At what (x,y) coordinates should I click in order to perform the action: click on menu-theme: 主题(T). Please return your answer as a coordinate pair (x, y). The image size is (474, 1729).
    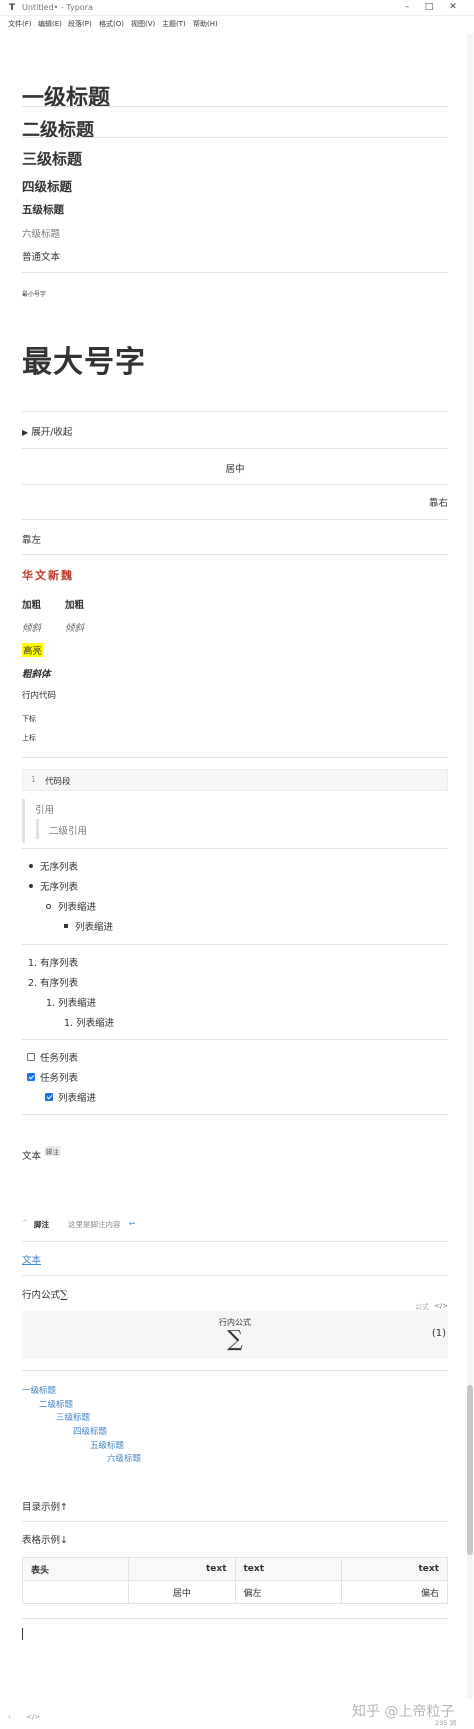
    Looking at the image, I should click on (174, 24).